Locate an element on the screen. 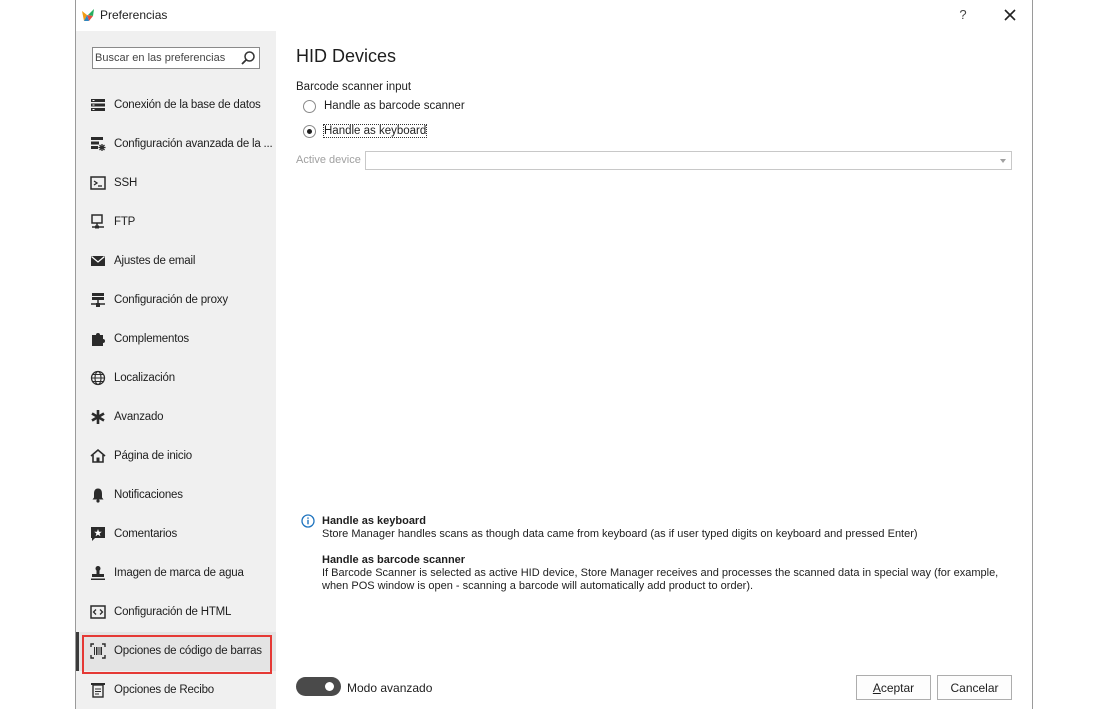  radio-circle-checked is located at coordinates (309, 131).